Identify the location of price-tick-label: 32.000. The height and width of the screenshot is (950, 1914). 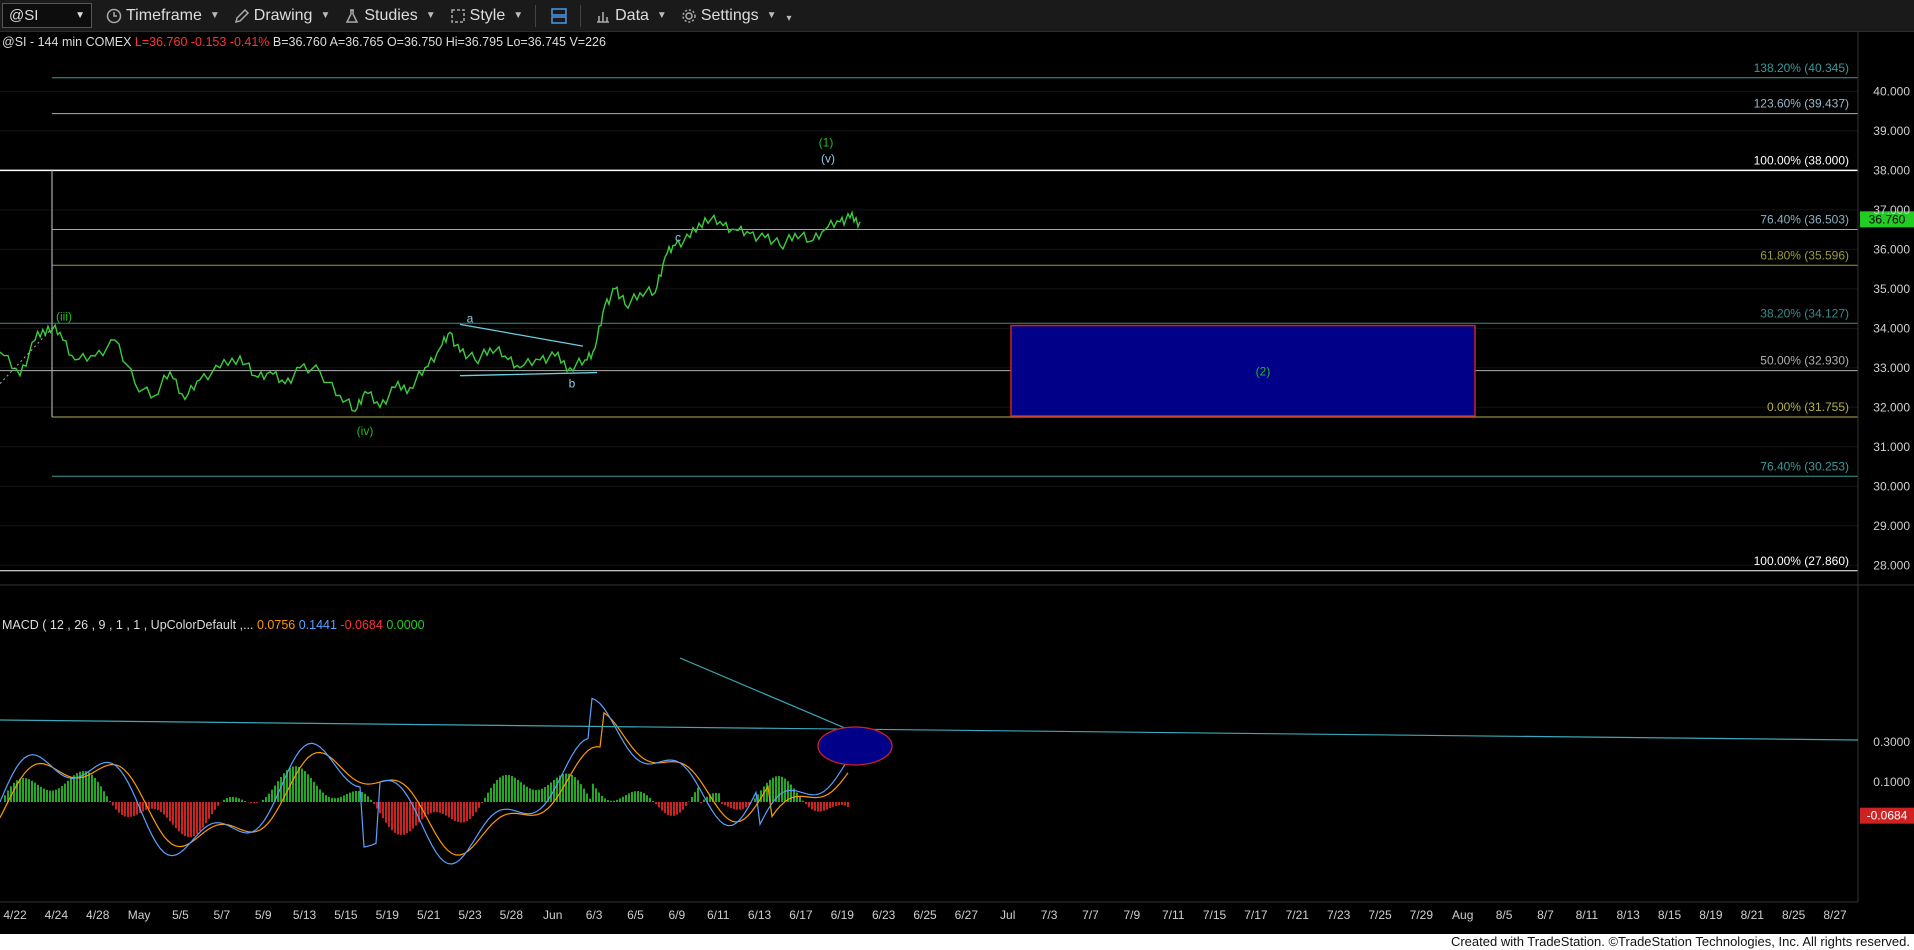
(1891, 407).